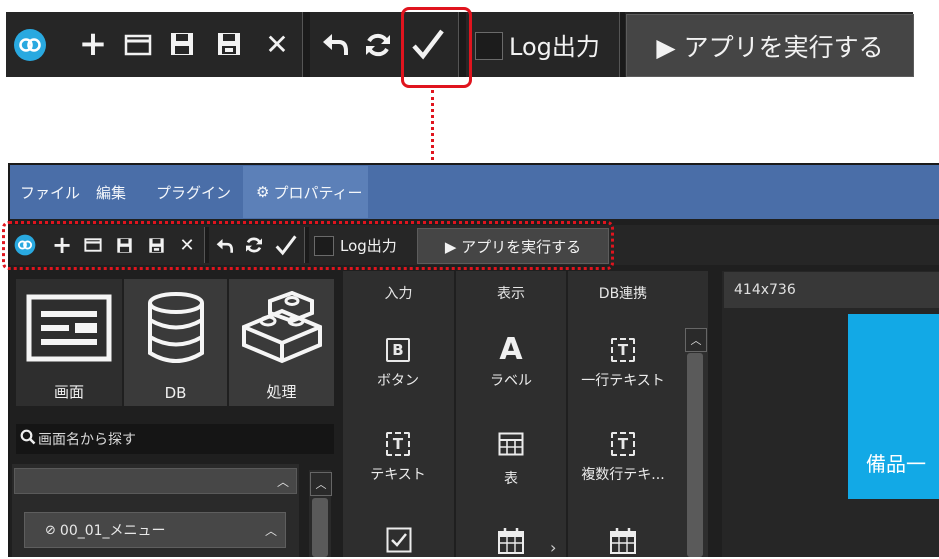 This screenshot has width=939, height=559. What do you see at coordinates (398, 381) in the screenshot?
I see `component-label: ボタン` at bounding box center [398, 381].